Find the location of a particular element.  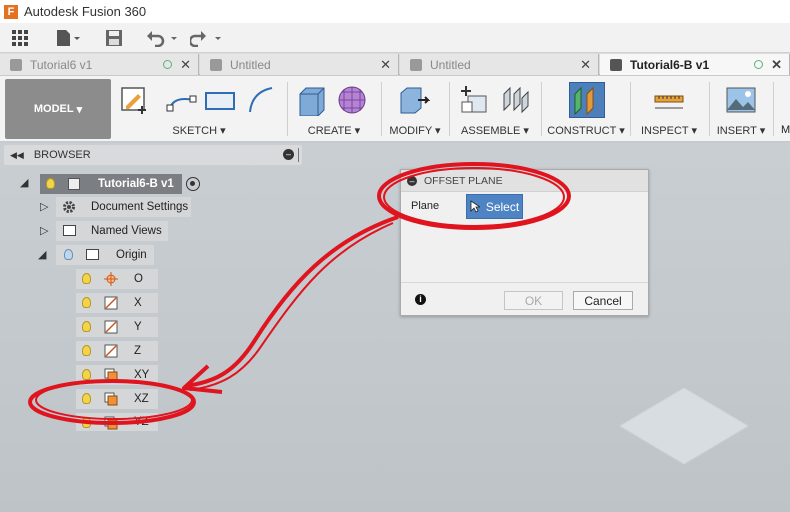

construct-group: CONSTRUCT ▾ is located at coordinates (586, 109).